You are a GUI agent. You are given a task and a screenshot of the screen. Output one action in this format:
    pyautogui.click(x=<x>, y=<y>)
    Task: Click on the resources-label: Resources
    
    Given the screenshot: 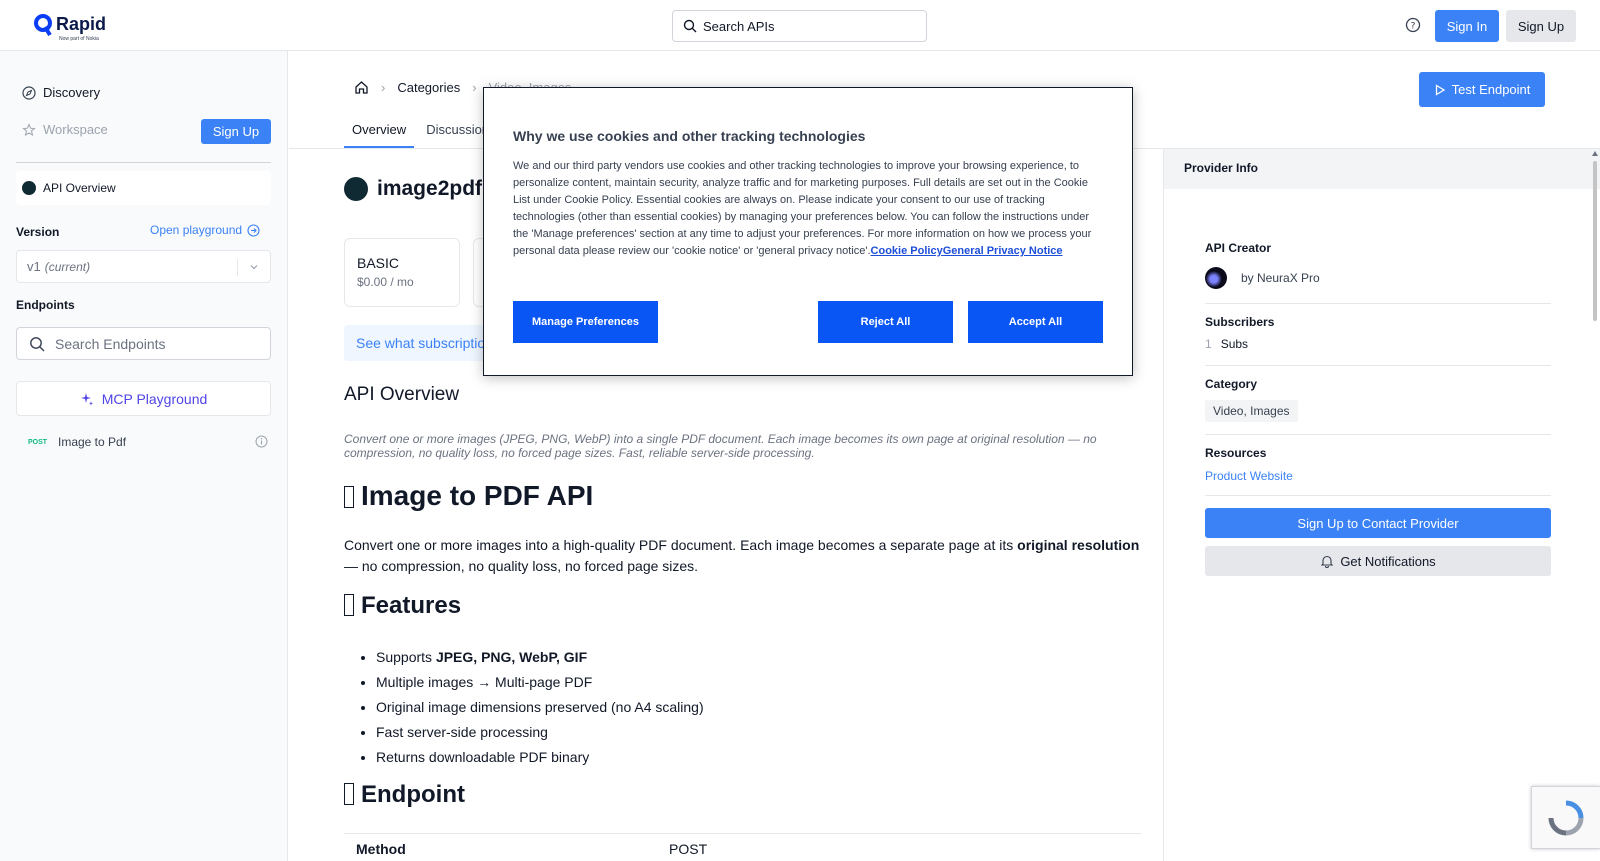 What is the action you would take?
    pyautogui.click(x=1236, y=453)
    